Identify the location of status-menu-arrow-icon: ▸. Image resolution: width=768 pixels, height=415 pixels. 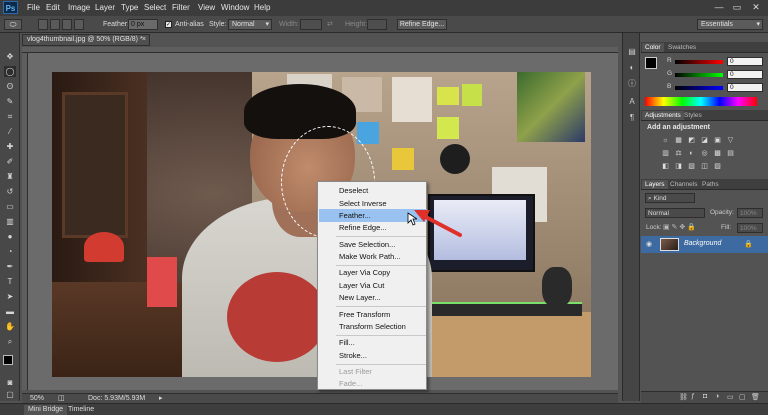
(161, 398).